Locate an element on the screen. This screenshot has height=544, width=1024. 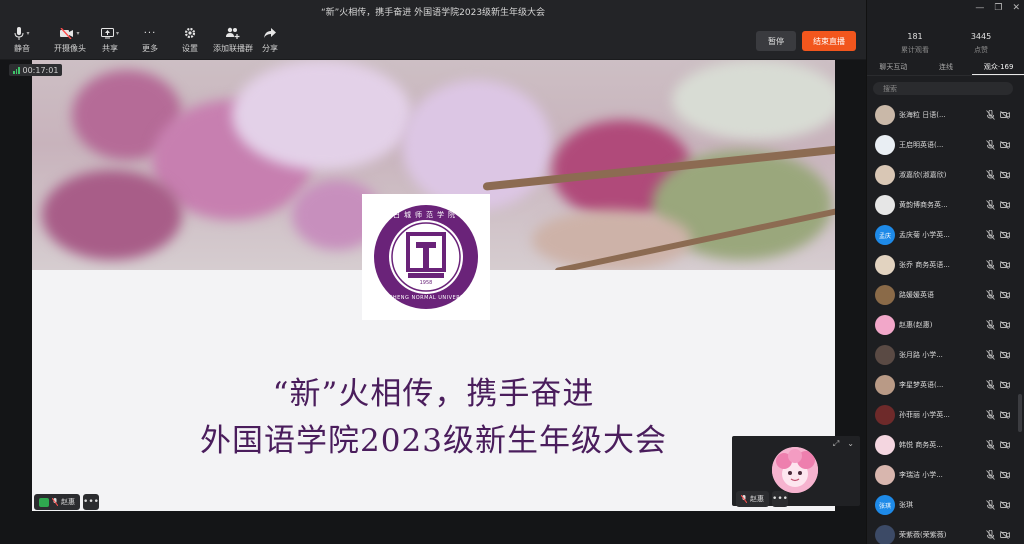
mute-button: ▾ 静音 is located at coordinates (22, 40).